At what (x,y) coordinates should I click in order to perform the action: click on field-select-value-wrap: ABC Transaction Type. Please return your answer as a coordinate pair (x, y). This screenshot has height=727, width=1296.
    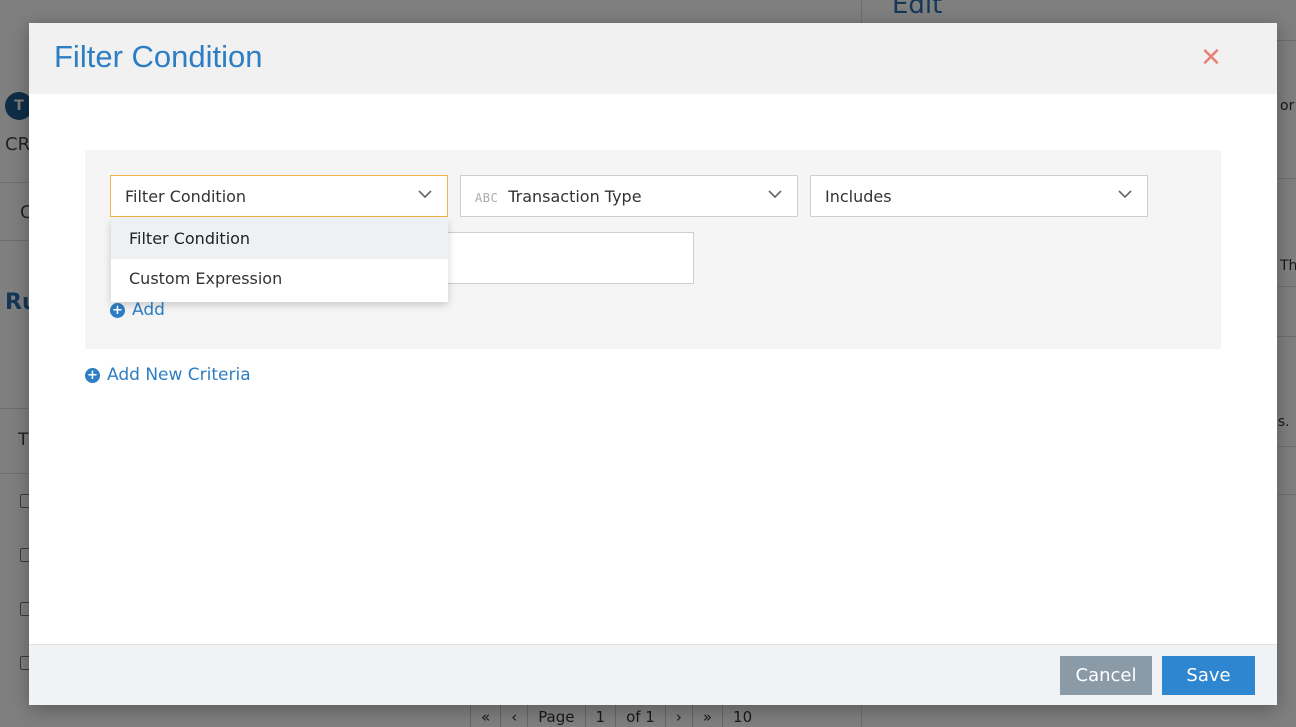
    Looking at the image, I should click on (558, 196).